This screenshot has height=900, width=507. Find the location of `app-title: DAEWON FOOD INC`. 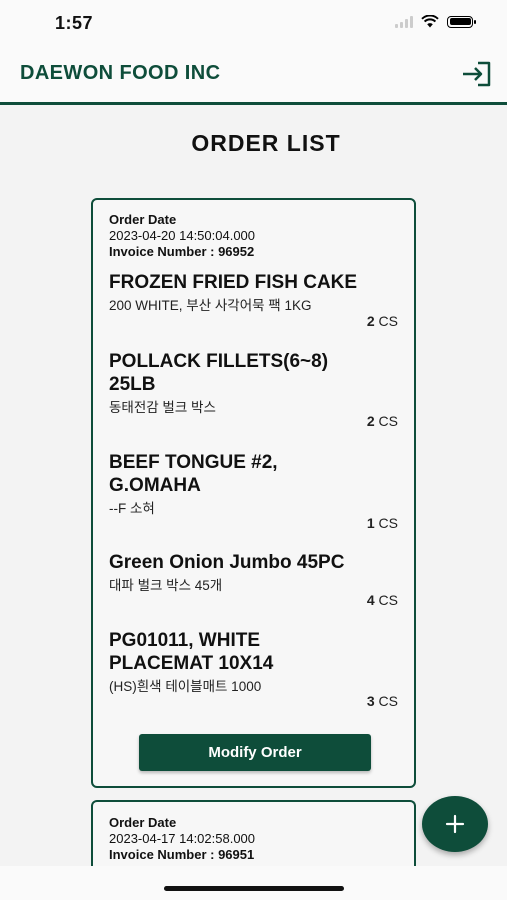

app-title: DAEWON FOOD INC is located at coordinates (120, 73).